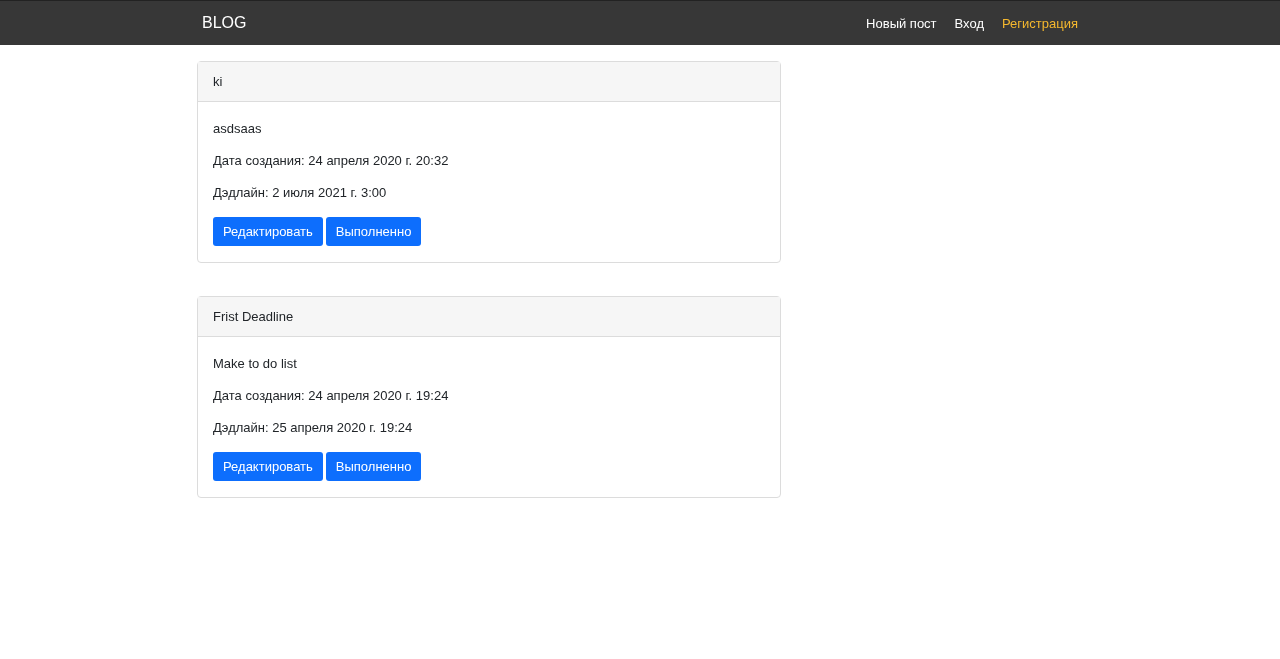 Image resolution: width=1280 pixels, height=659 pixels. Describe the element at coordinates (331, 395) in the screenshot. I see `created-date: Дата создания: 24 апреля 2020 г. 19:24` at that location.